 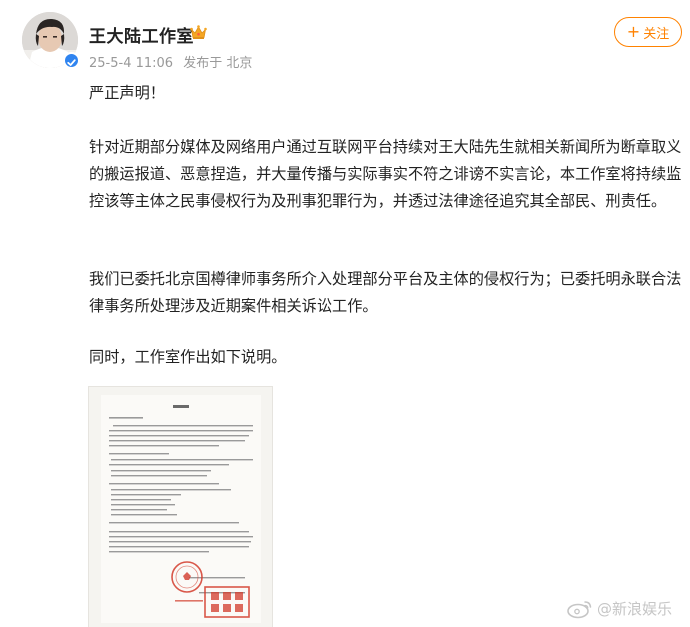 What do you see at coordinates (633, 31) in the screenshot?
I see `plus-icon: +` at bounding box center [633, 31].